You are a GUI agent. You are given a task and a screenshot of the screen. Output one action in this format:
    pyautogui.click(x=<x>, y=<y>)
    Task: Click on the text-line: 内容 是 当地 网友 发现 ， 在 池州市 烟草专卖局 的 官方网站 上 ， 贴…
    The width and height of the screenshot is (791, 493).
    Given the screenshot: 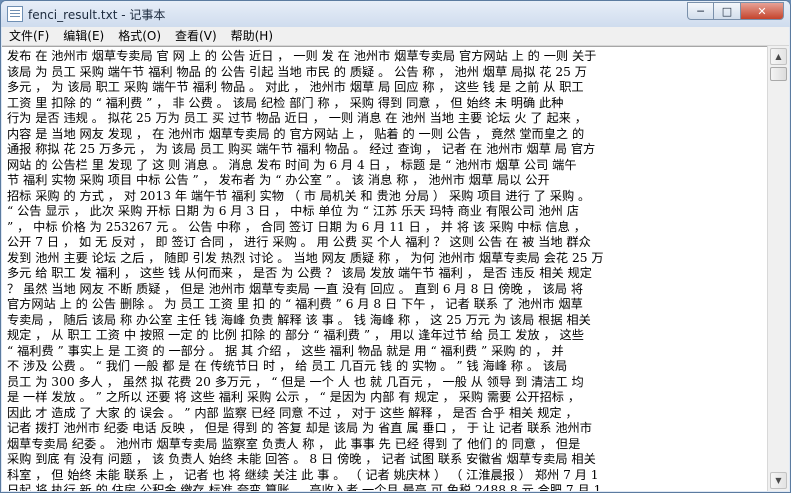 What is the action you would take?
    pyautogui.click(x=296, y=133)
    